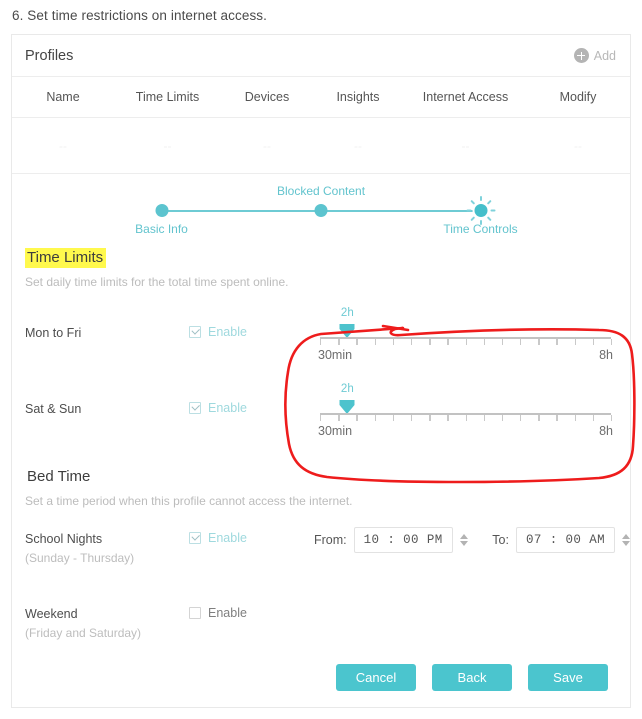 The width and height of the screenshot is (642, 719). What do you see at coordinates (472, 677) in the screenshot?
I see `back-button: Back` at bounding box center [472, 677].